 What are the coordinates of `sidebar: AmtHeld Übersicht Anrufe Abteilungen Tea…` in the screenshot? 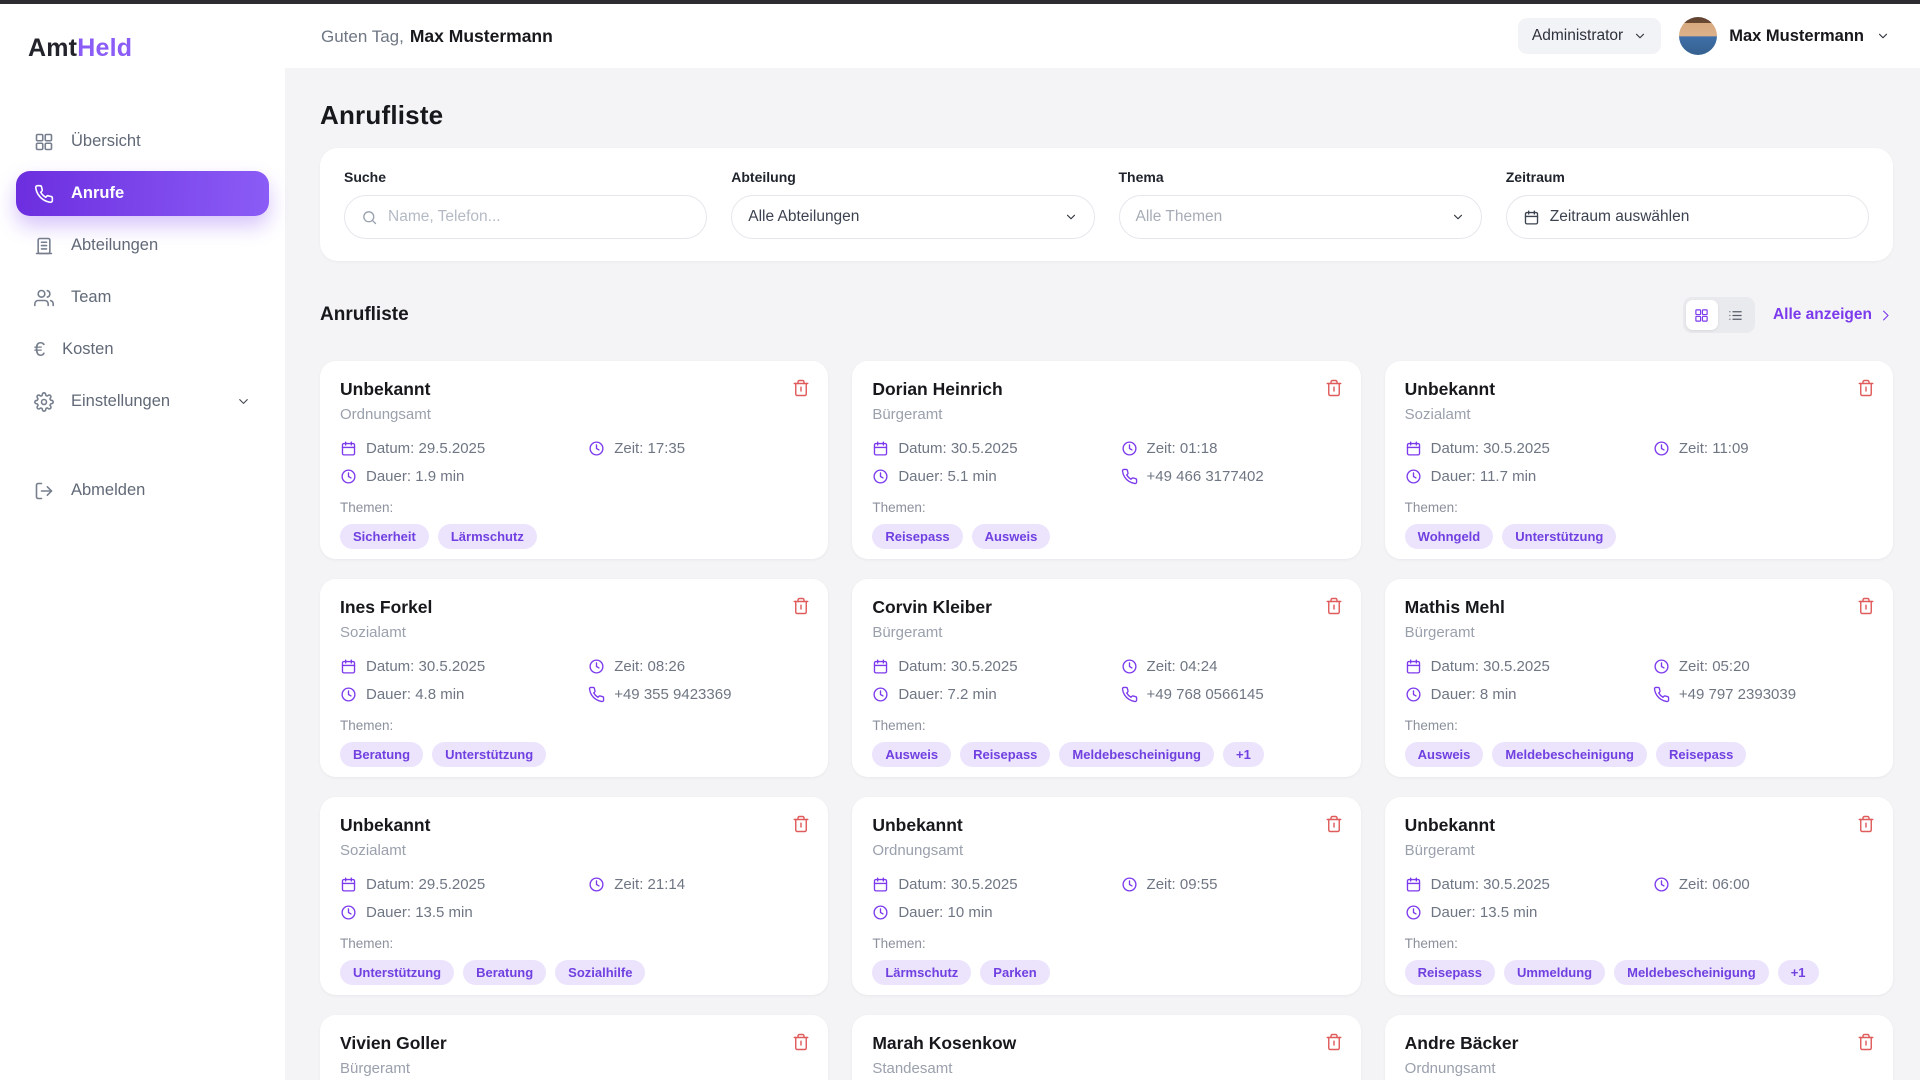 It's located at (142, 542).